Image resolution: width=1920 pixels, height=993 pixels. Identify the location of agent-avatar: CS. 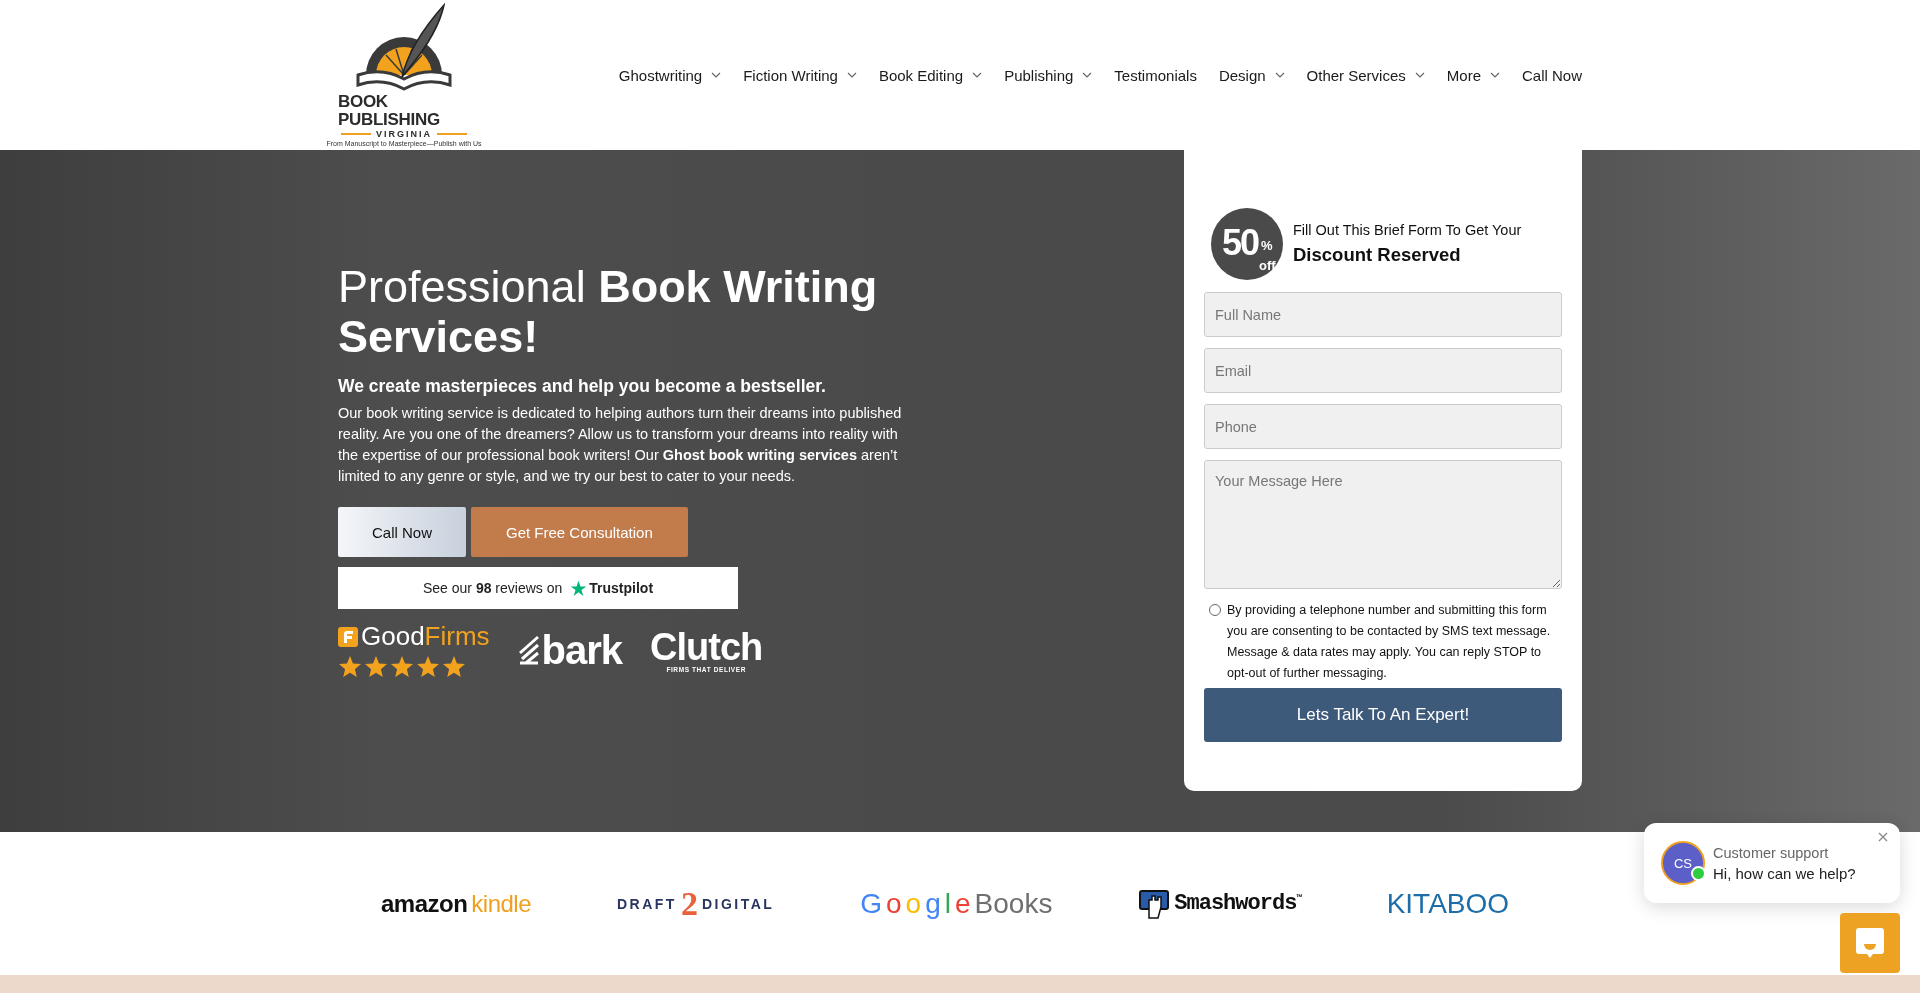
(1683, 863).